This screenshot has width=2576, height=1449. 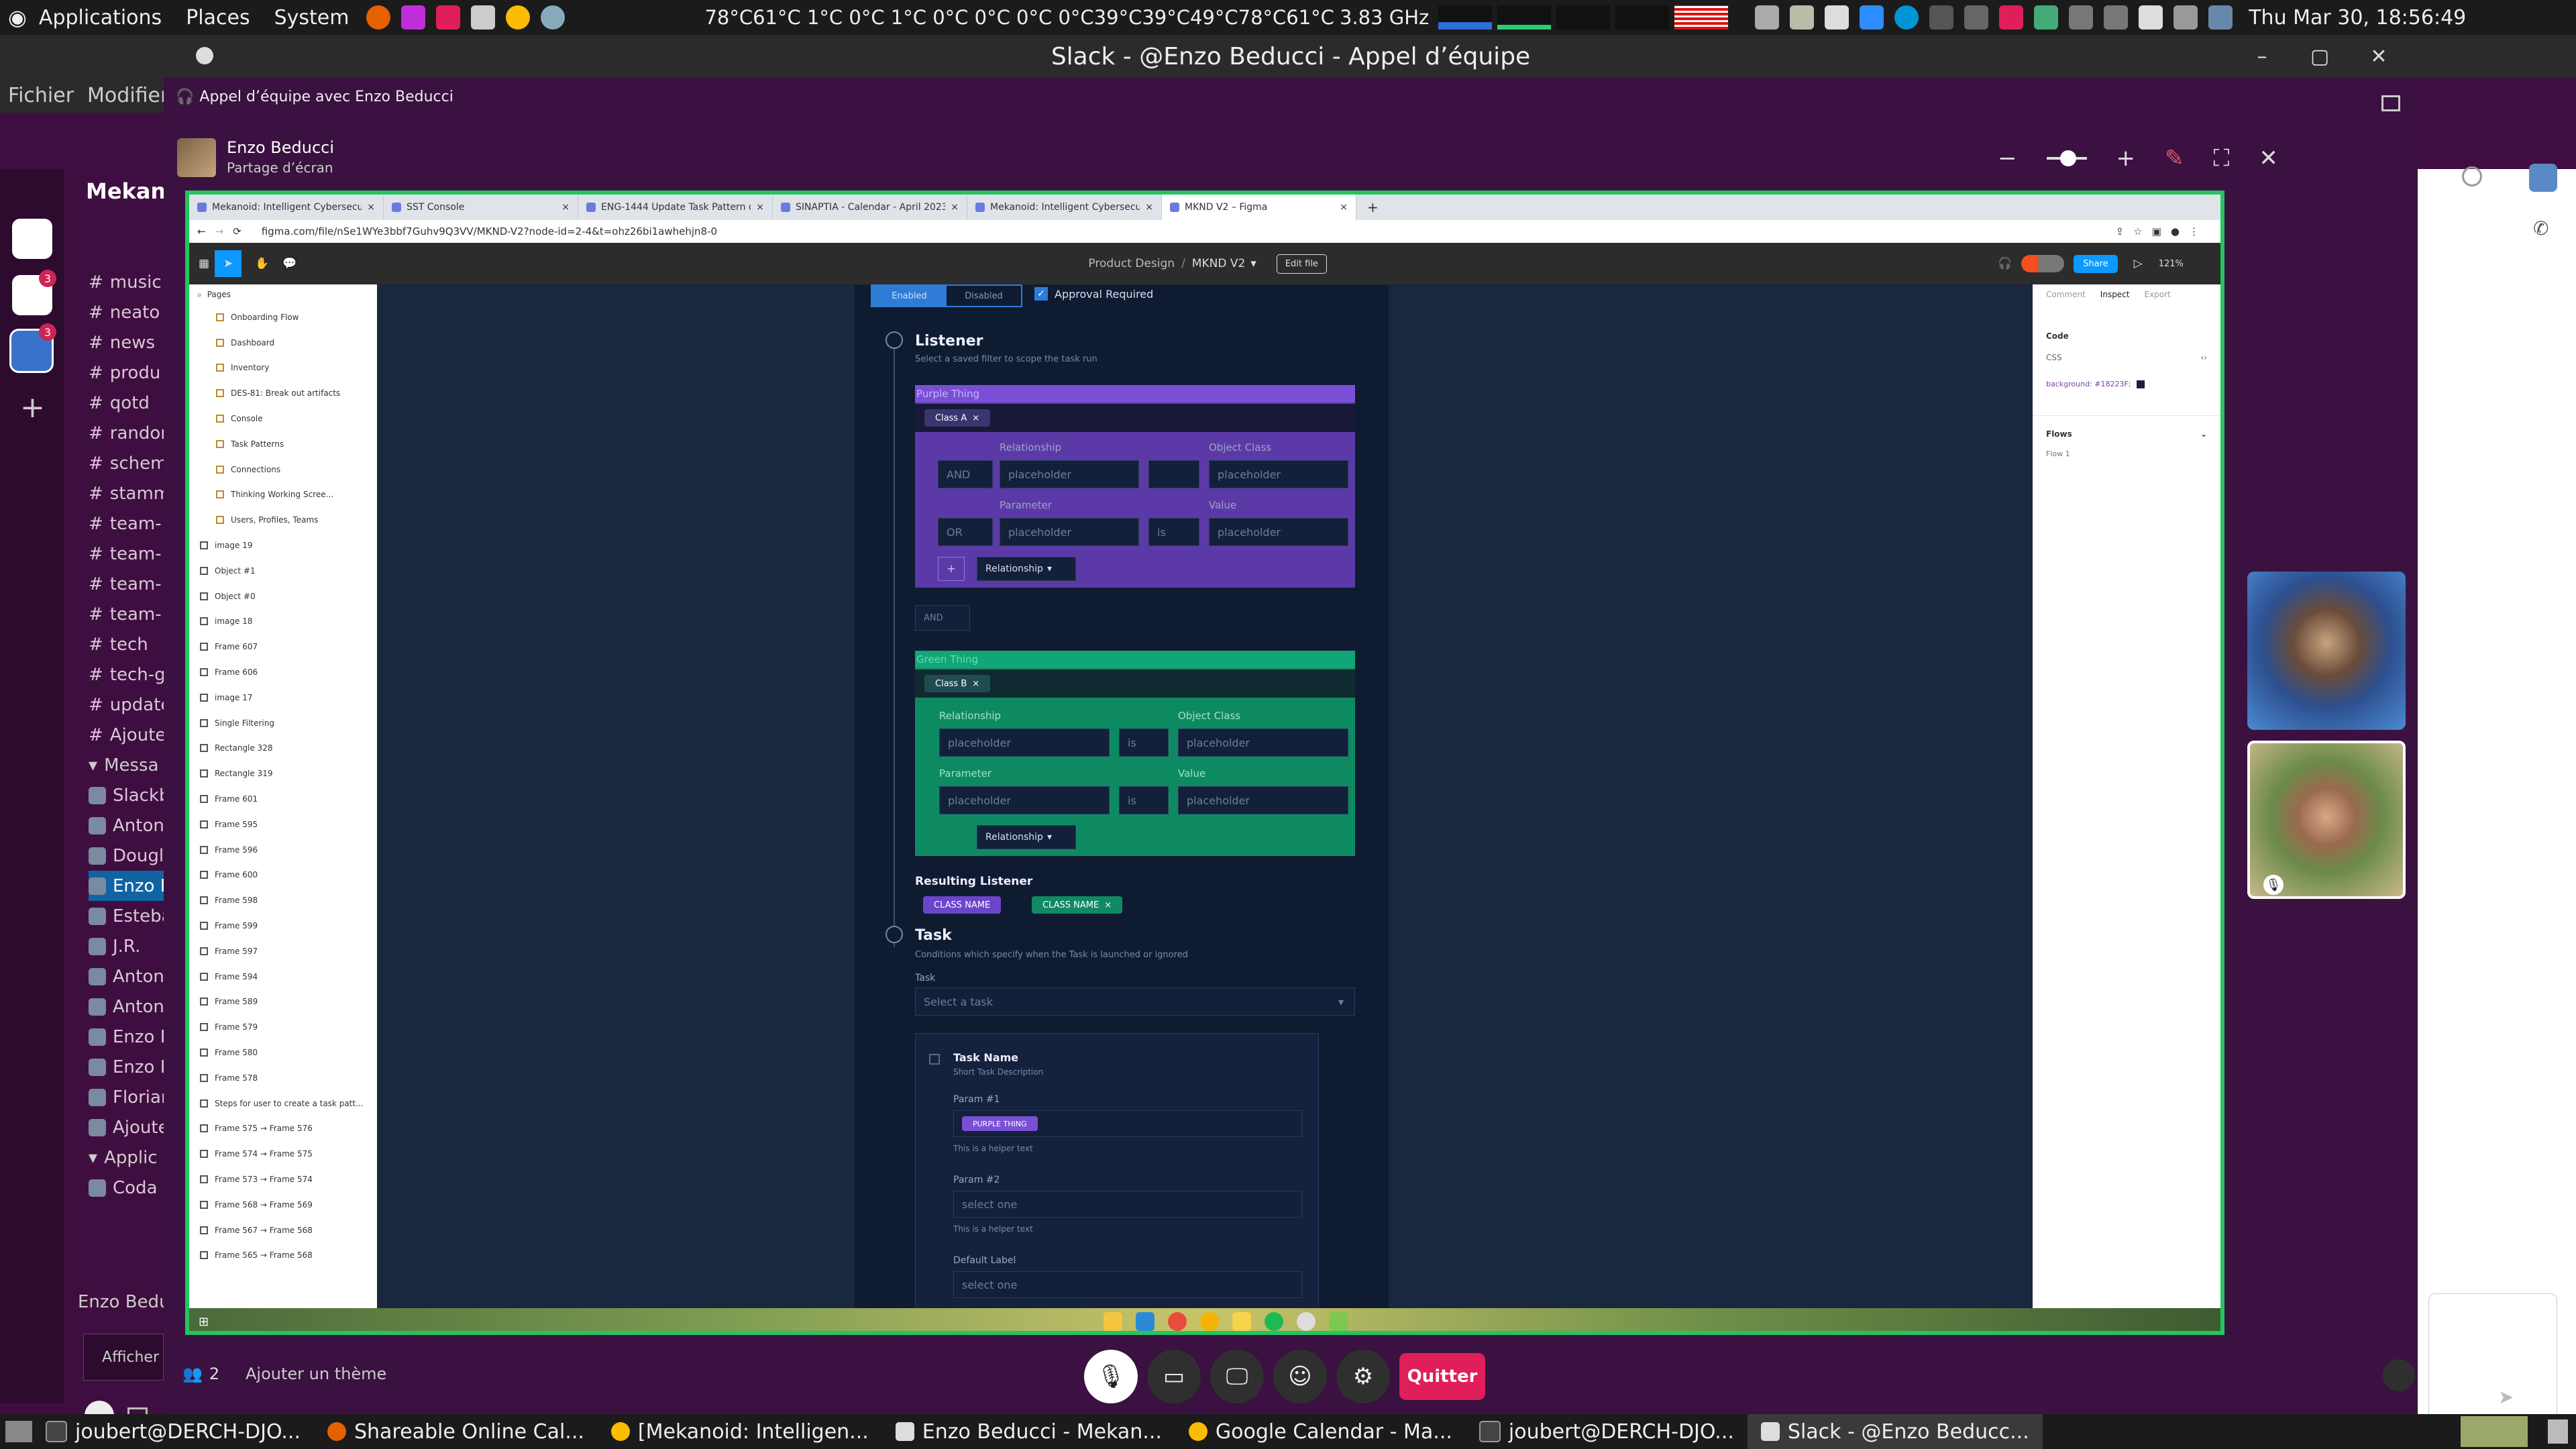 What do you see at coordinates (1041, 294) in the screenshot?
I see `checkbox-checked-icon: ✓` at bounding box center [1041, 294].